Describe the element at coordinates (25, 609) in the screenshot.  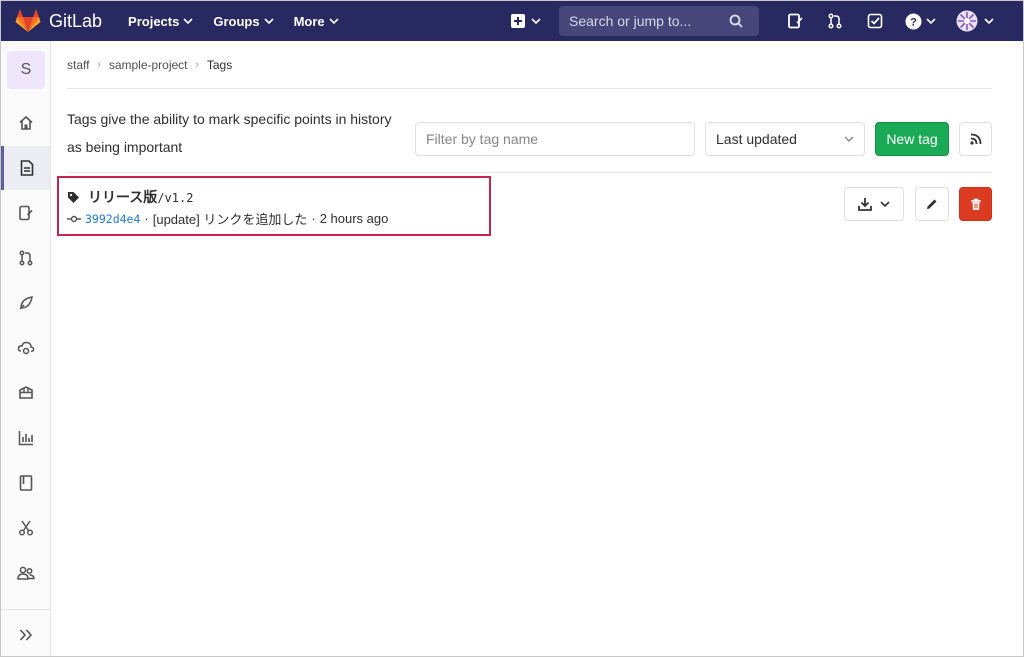
I see `sidebar-divider` at that location.